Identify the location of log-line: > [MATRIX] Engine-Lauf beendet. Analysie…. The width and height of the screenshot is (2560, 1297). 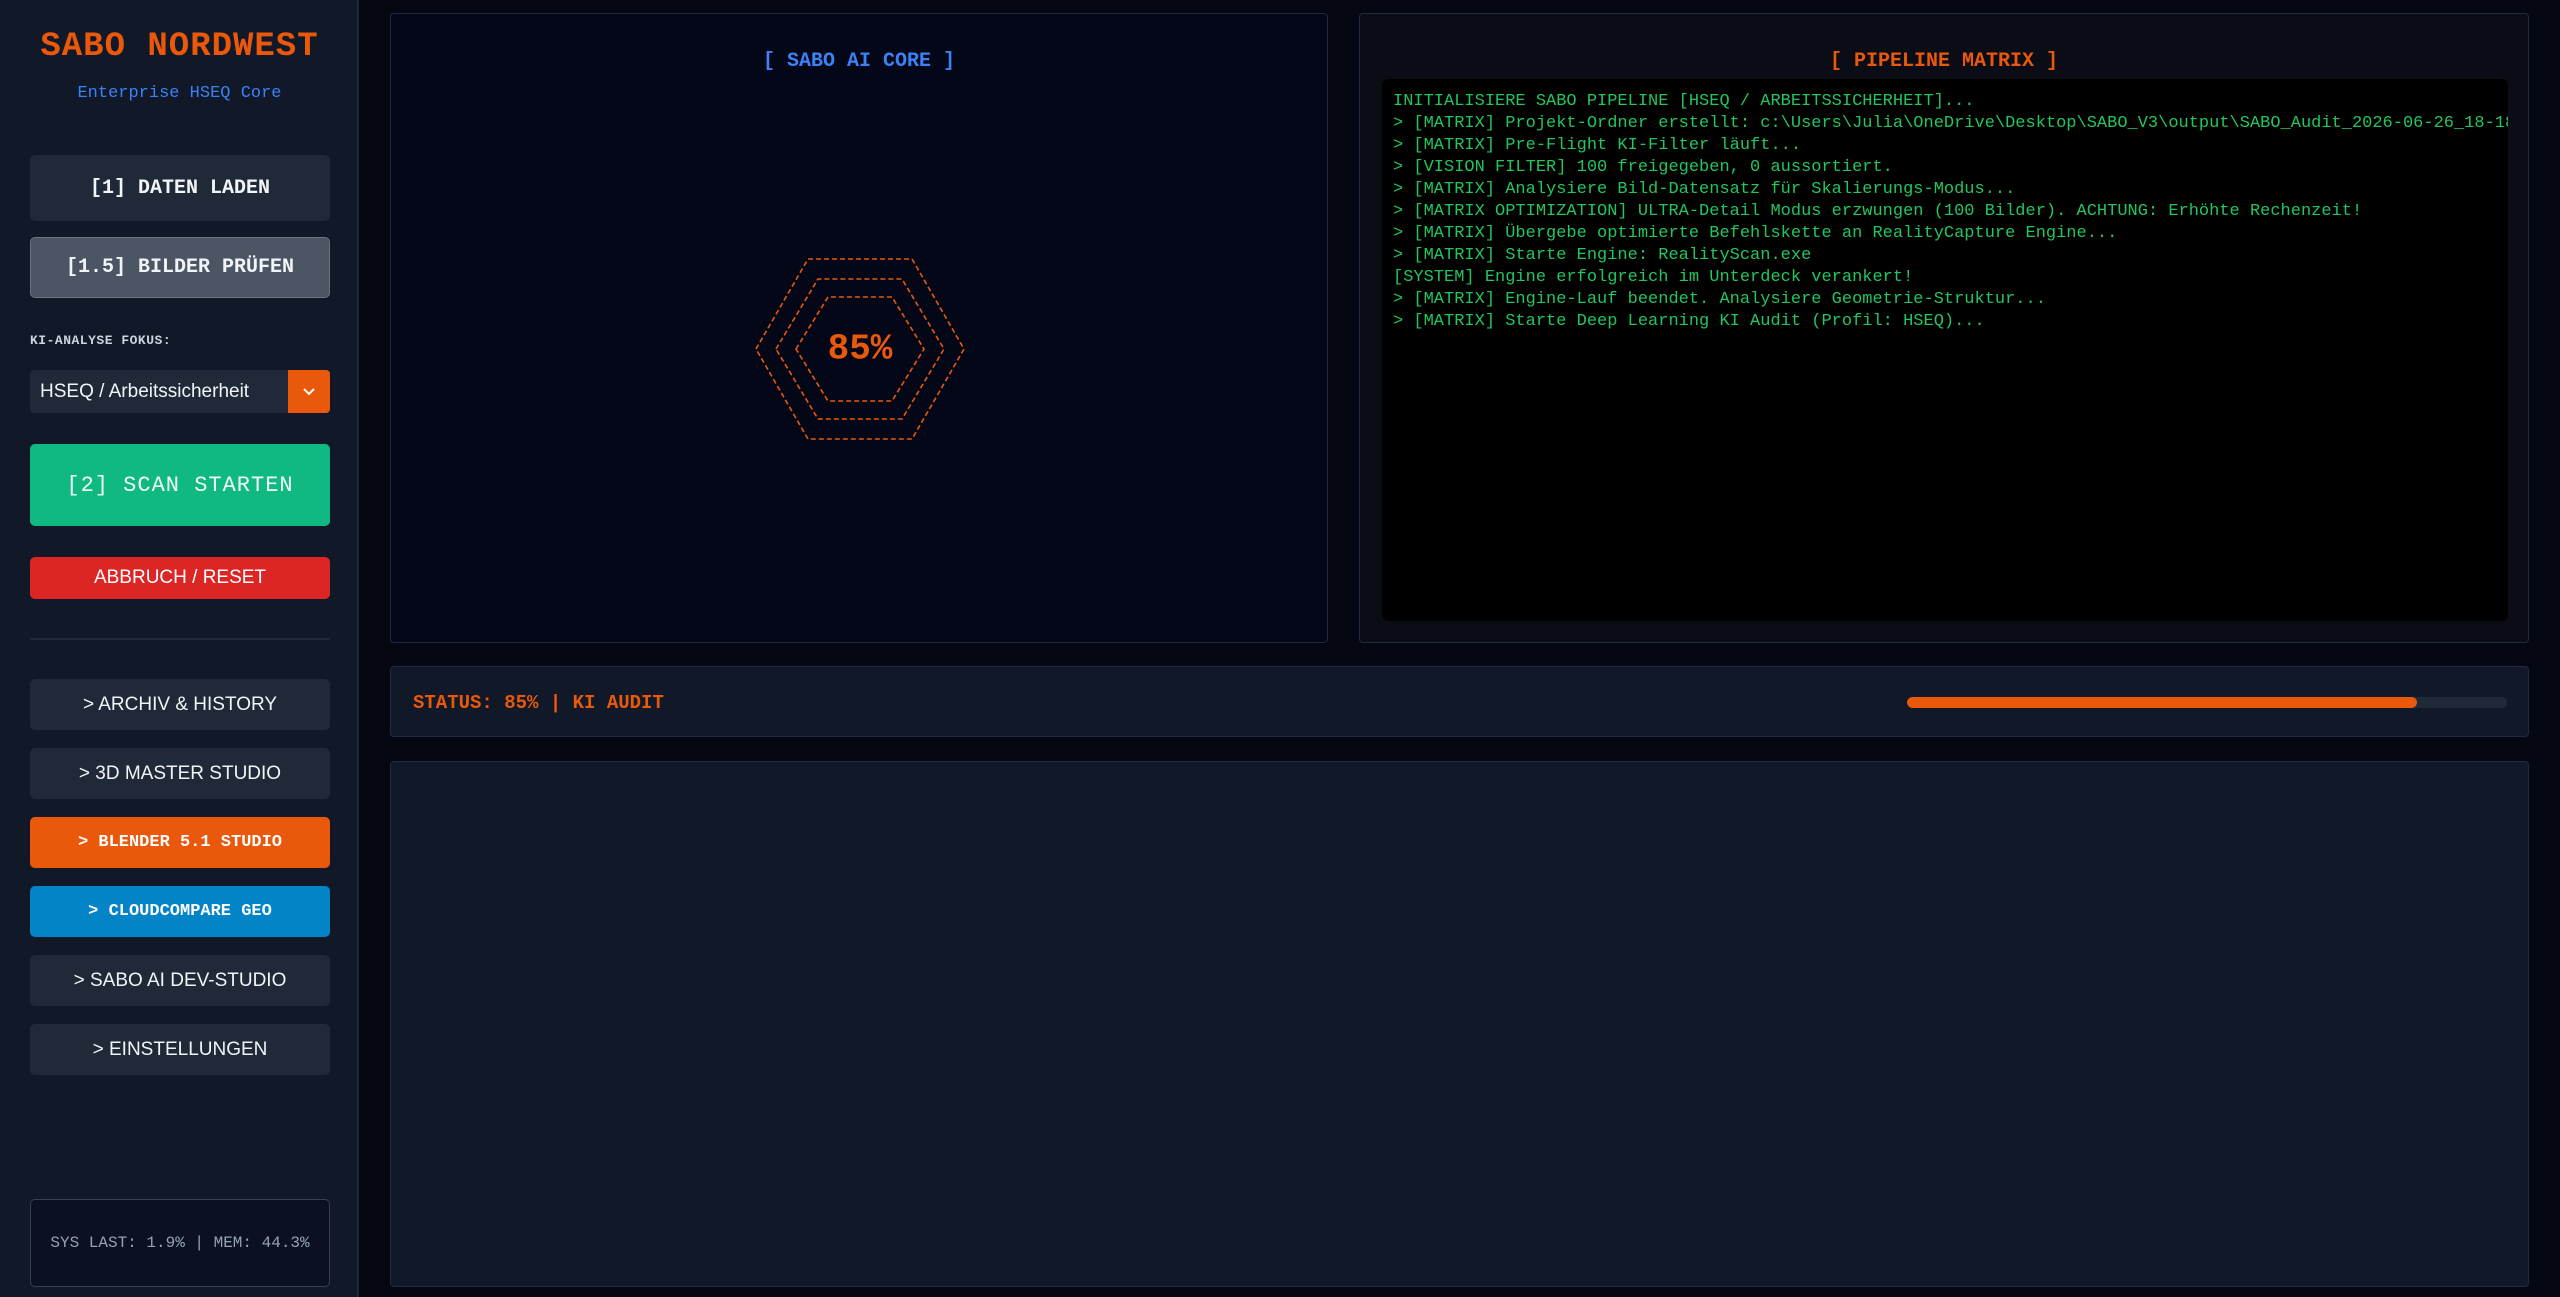
(1719, 299).